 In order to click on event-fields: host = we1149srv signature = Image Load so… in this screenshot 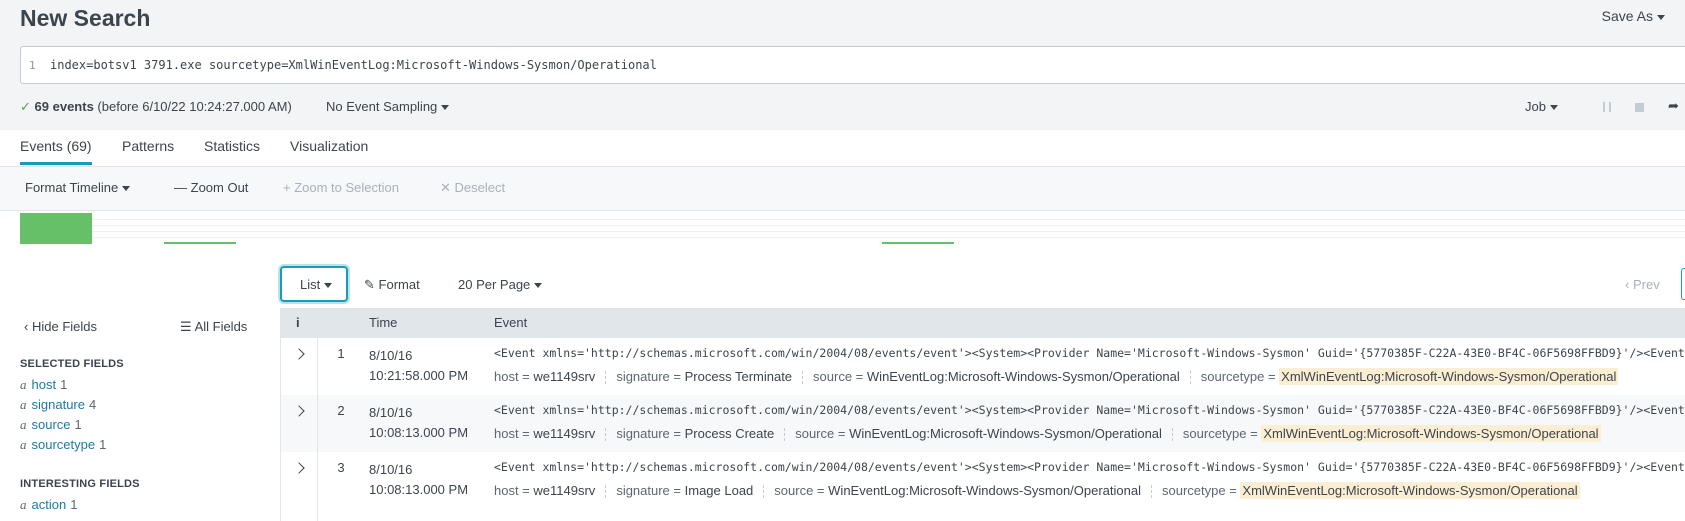, I will do `click(1037, 490)`.